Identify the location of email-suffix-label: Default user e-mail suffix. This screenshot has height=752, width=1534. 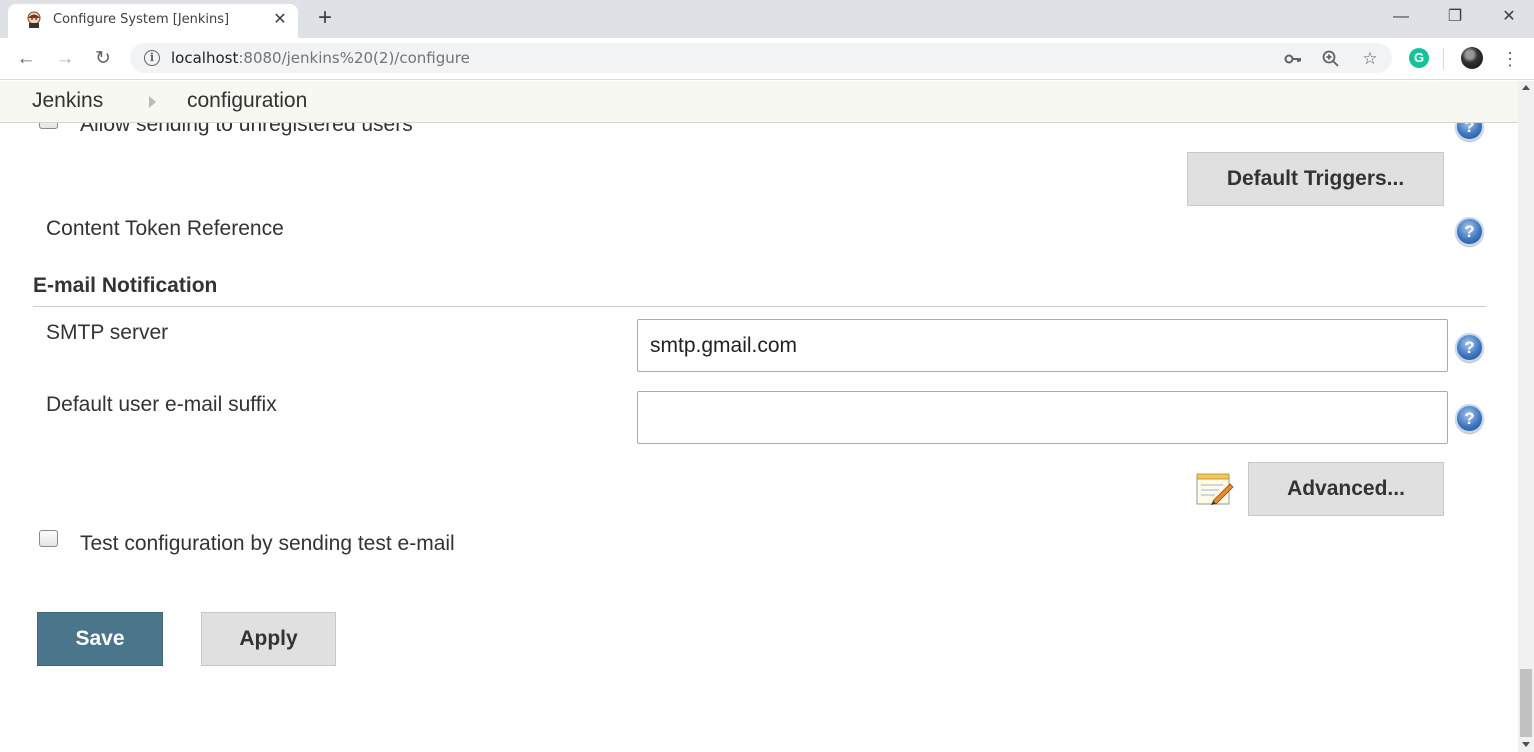
(161, 404).